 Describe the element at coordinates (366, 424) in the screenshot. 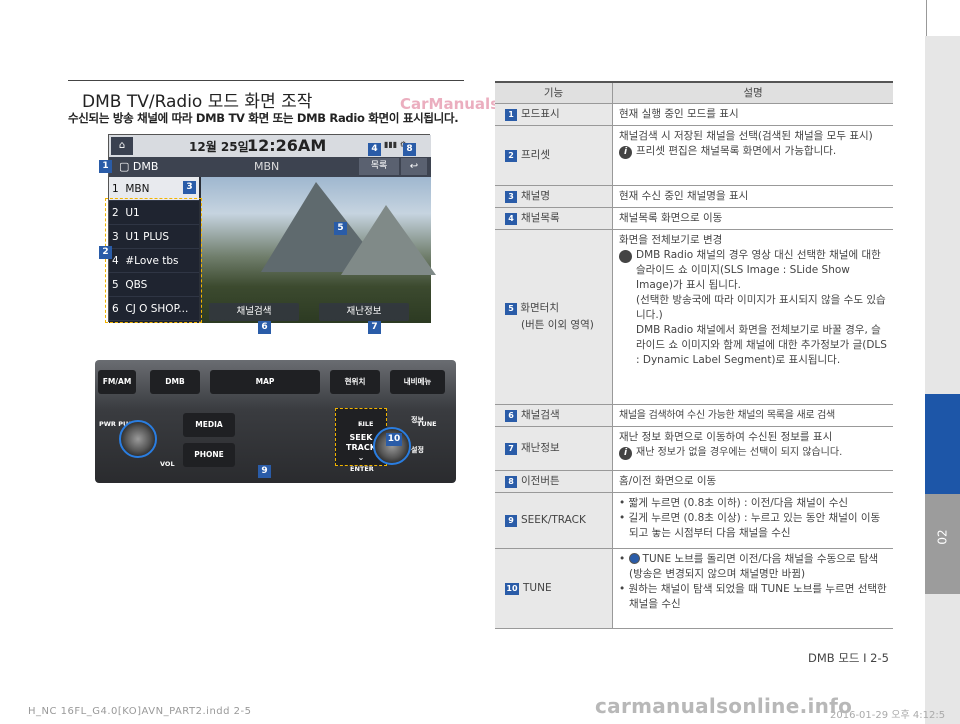

I see `file-label: FILE` at that location.